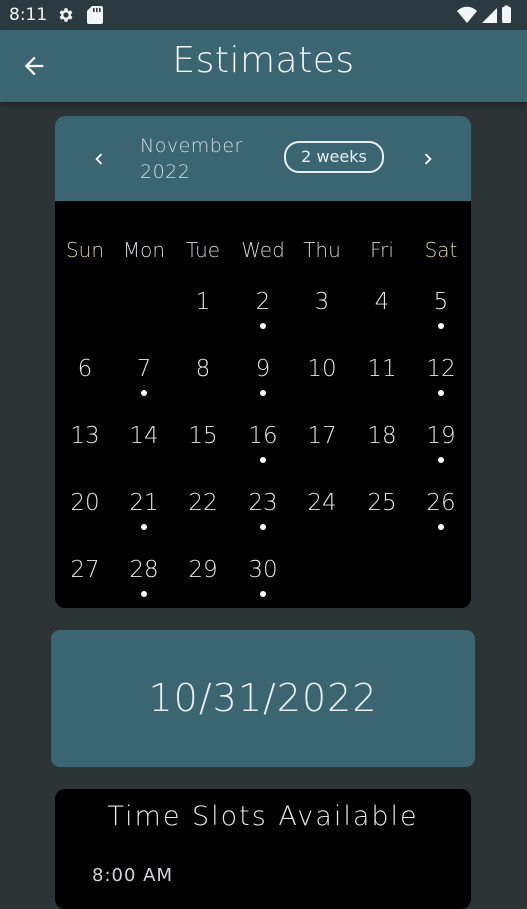 This screenshot has height=909, width=527. What do you see at coordinates (382, 250) in the screenshot?
I see `weekday-label-fri: Fri` at bounding box center [382, 250].